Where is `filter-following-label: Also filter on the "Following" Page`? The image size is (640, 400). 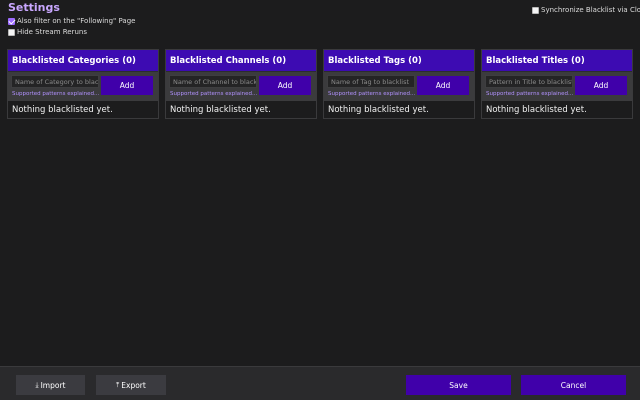 filter-following-label: Also filter on the "Following" Page is located at coordinates (76, 21).